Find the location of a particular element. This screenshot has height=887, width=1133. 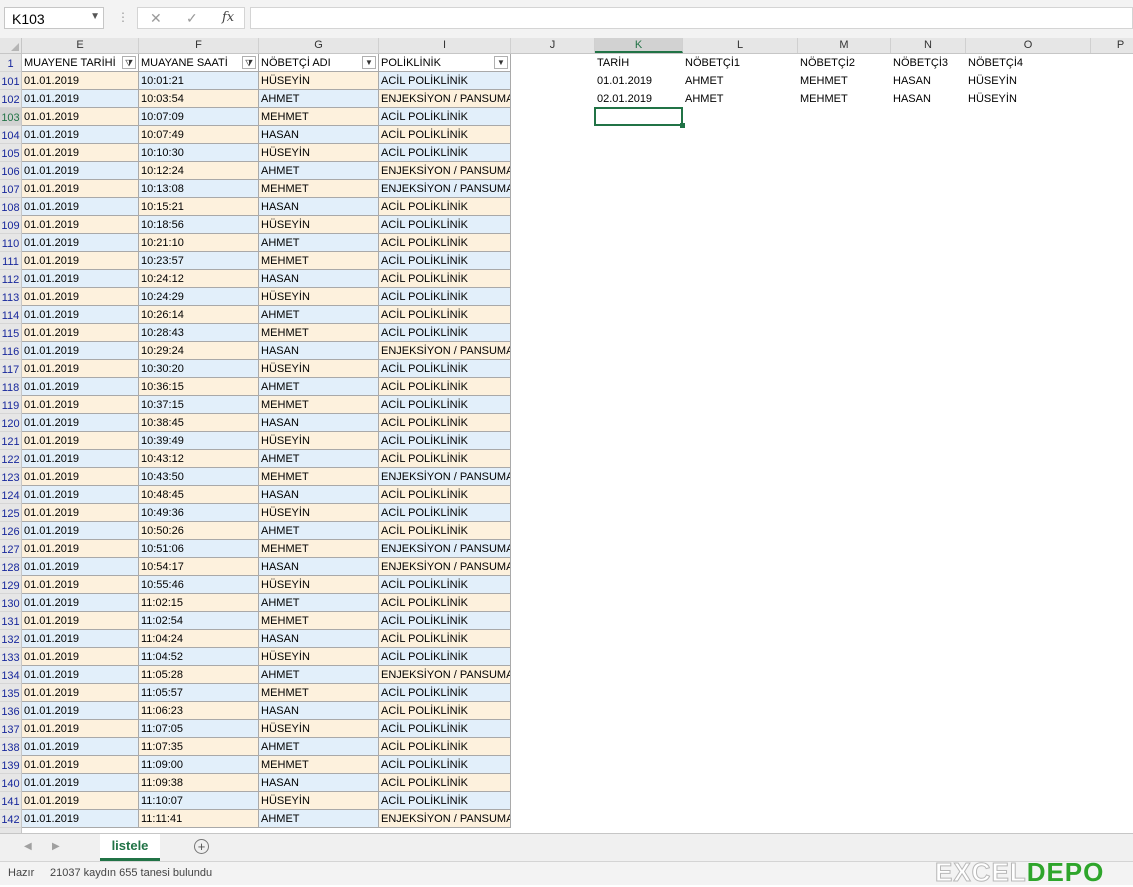

exam-time-cell: 10:18:56 is located at coordinates (199, 225).